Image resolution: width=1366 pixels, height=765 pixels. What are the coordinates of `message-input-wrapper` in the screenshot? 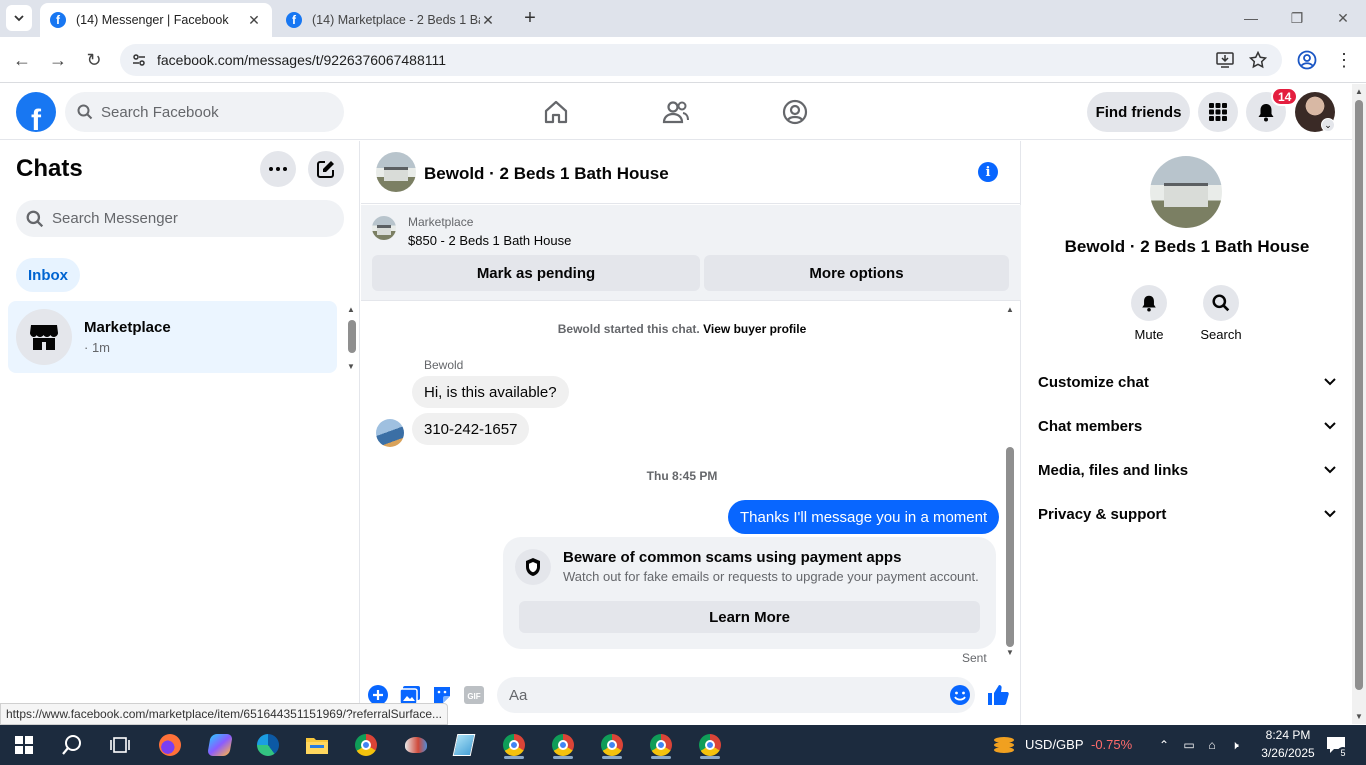 It's located at (736, 695).